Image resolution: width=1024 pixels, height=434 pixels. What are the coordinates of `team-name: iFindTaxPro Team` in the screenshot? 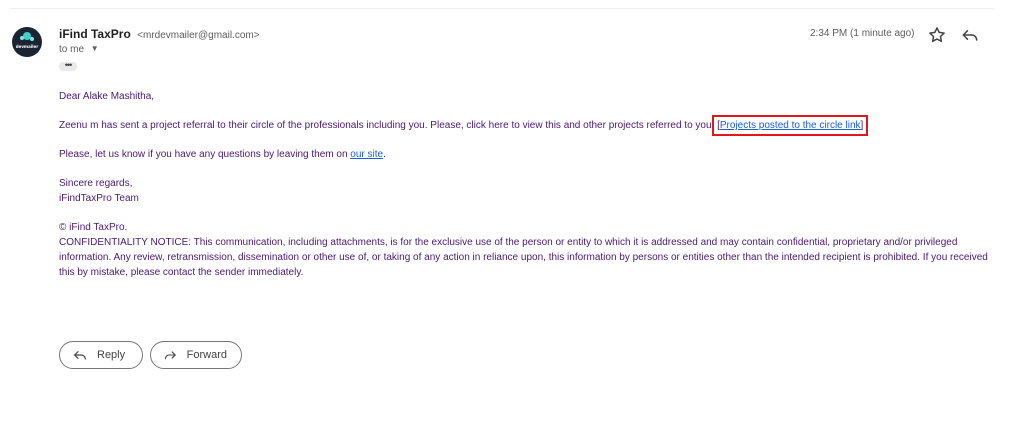 It's located at (99, 198).